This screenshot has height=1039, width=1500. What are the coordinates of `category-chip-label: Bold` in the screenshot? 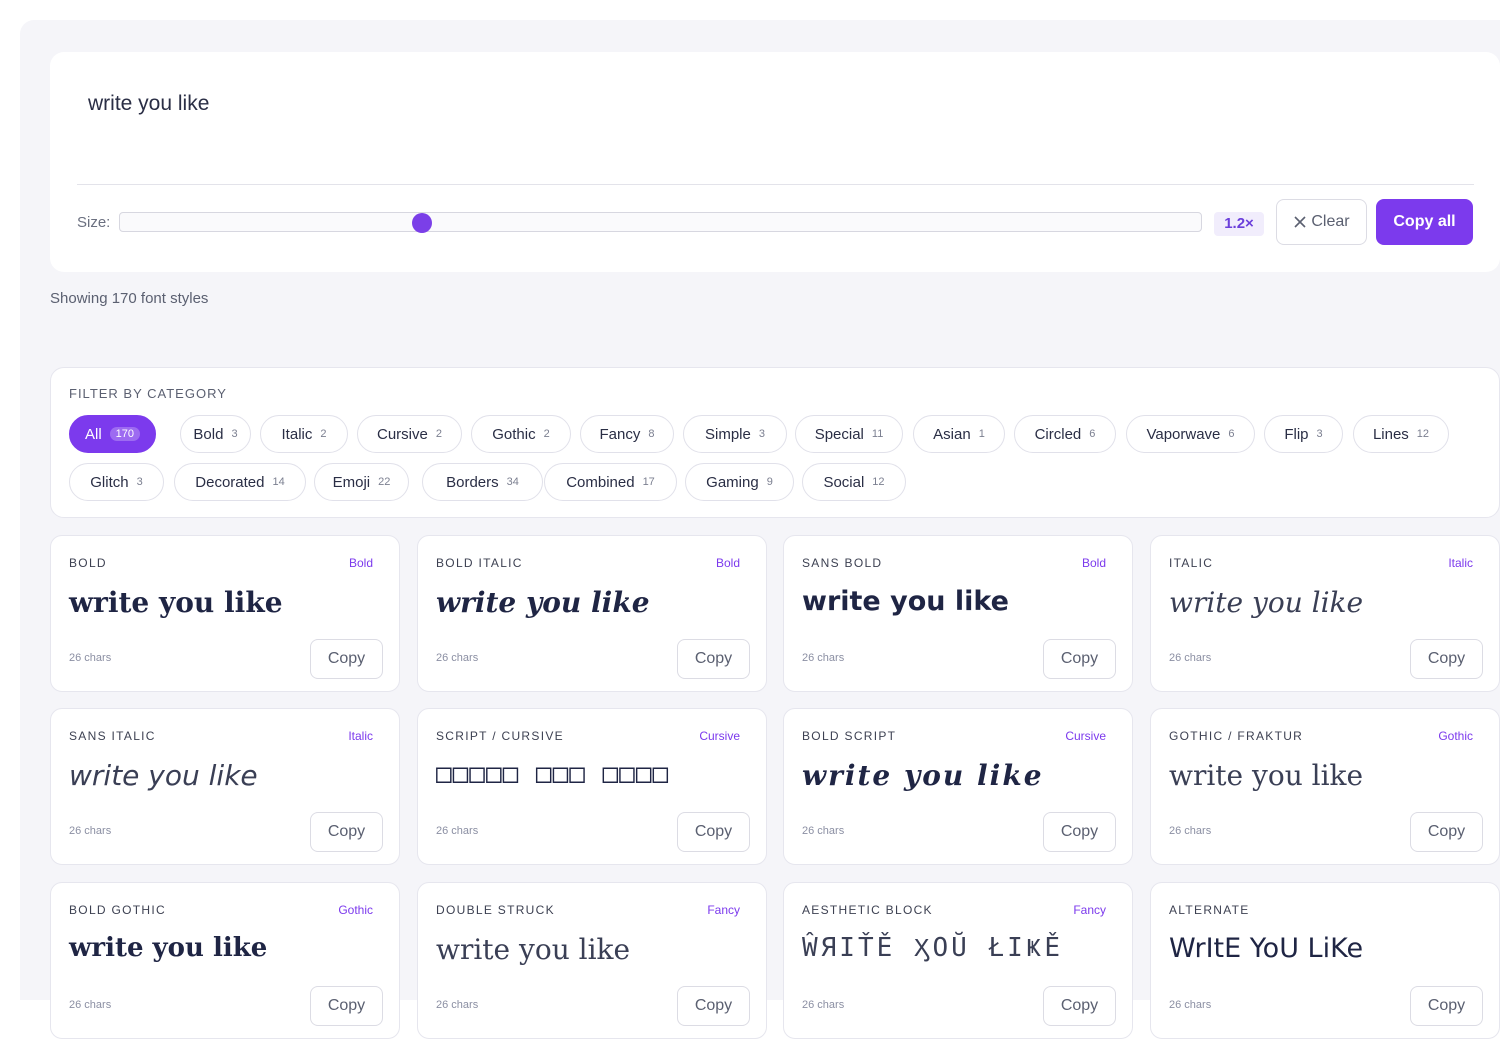 It's located at (208, 434).